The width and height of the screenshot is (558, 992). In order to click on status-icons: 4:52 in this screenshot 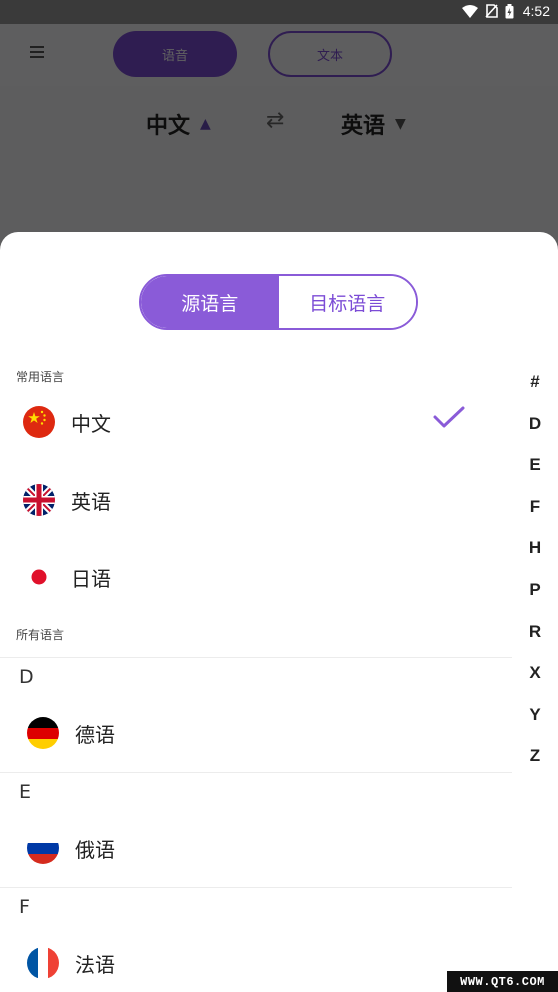, I will do `click(505, 11)`.